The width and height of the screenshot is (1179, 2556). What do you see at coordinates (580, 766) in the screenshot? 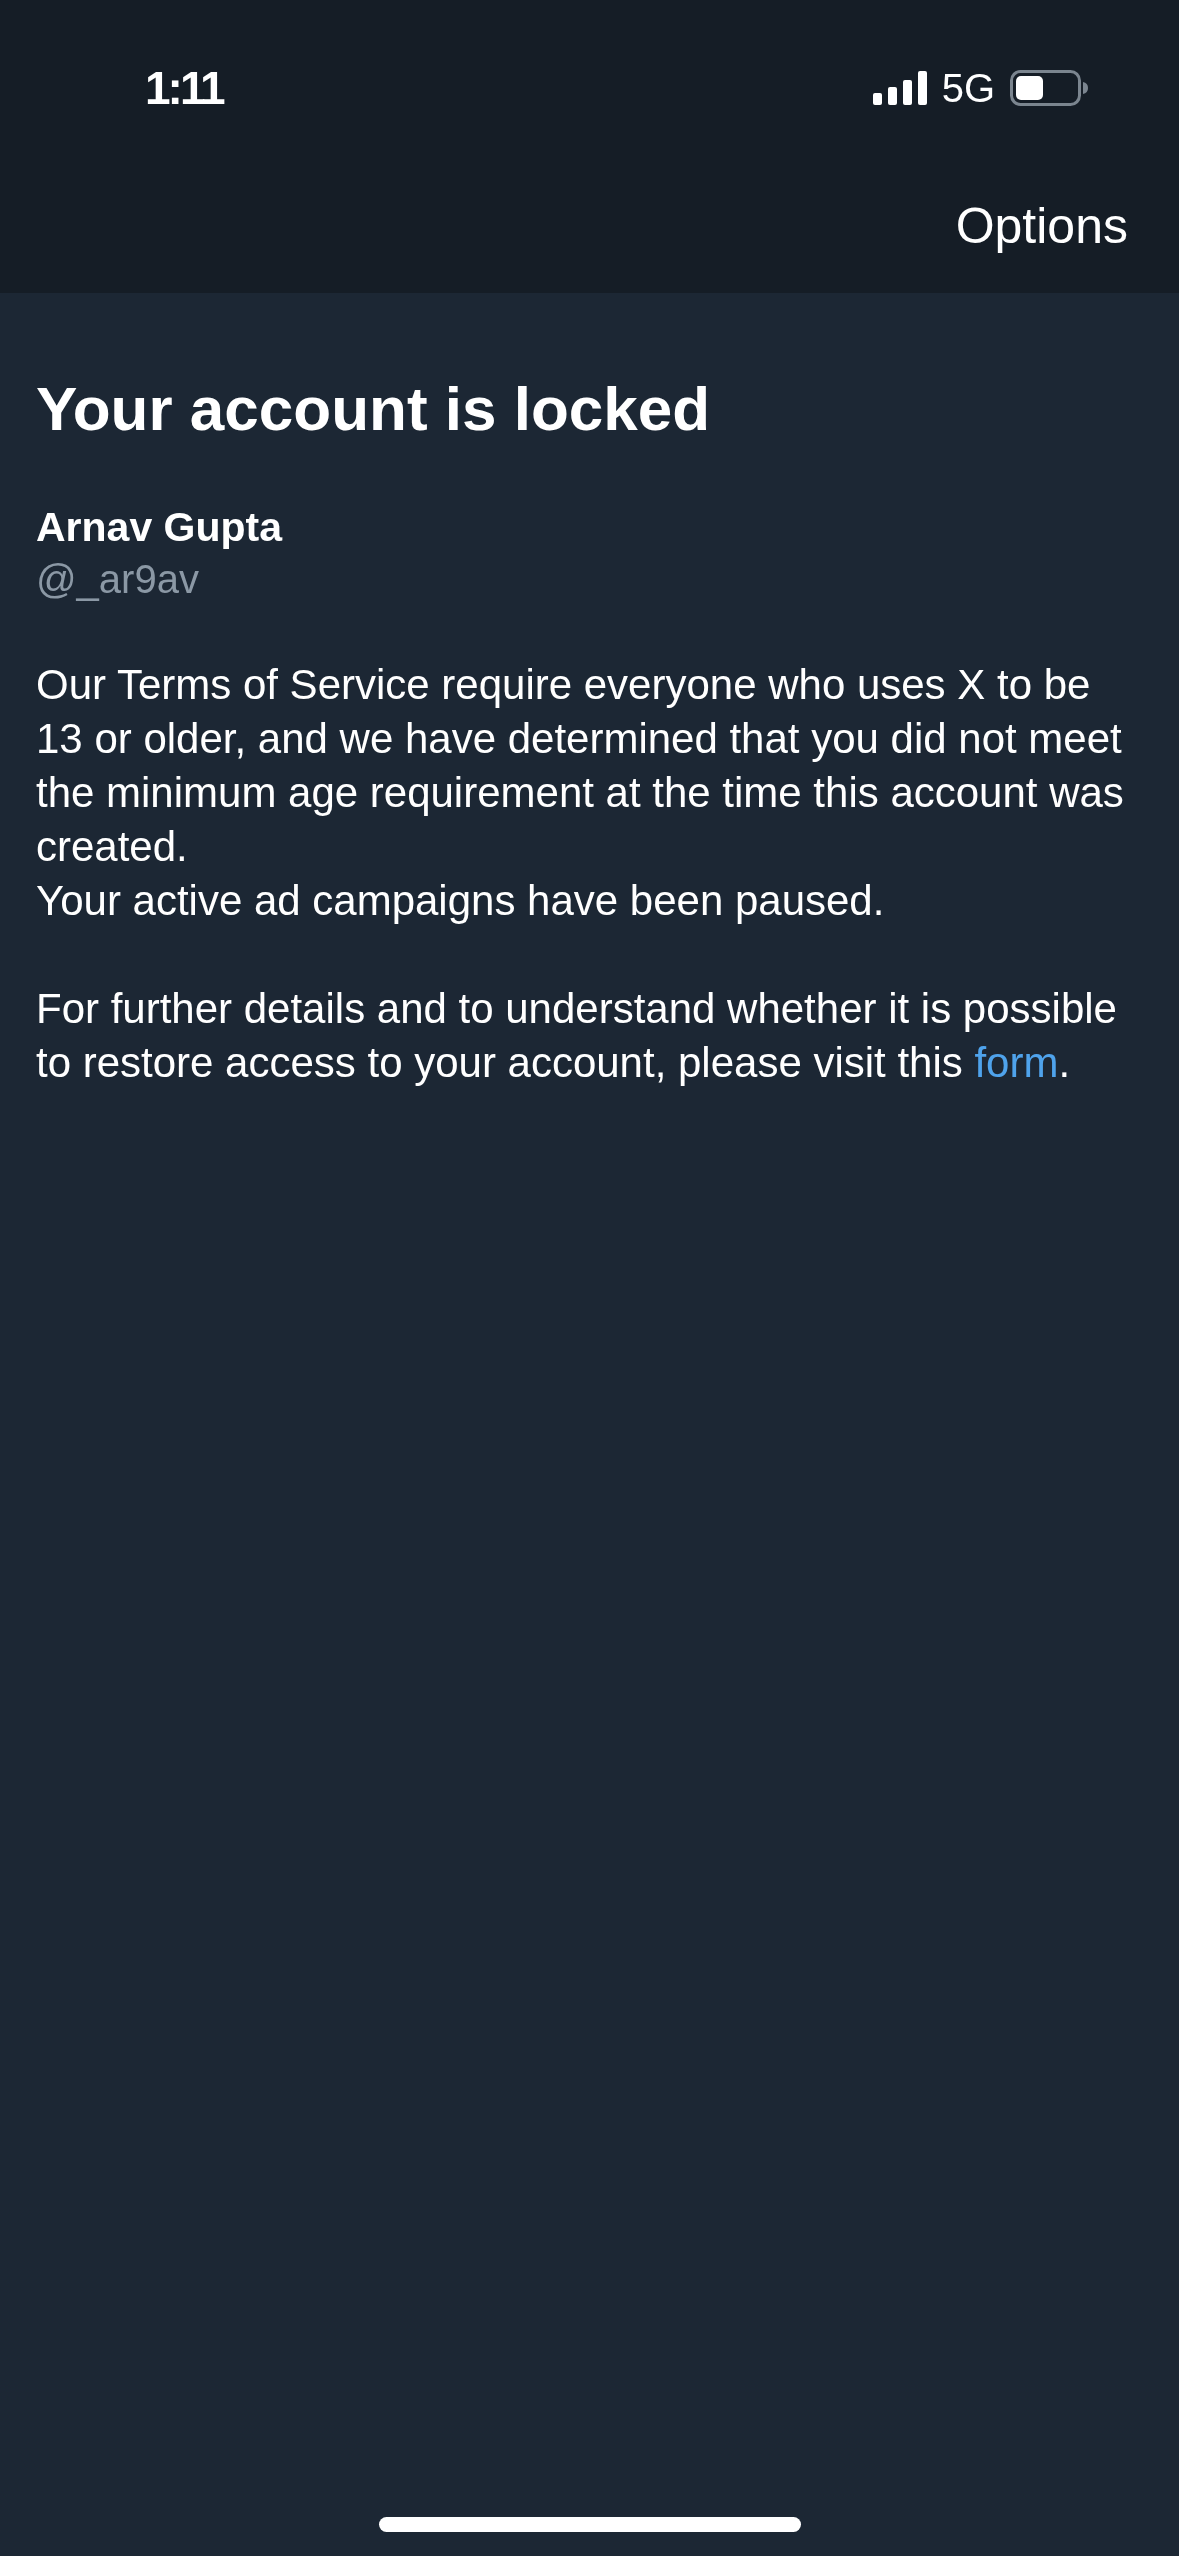
I see `message-text: Our Terms of Service require everyone who uses X to be 13 or older, and we have determined that you did not meet the minimum age requirement at the time this account was created.` at bounding box center [580, 766].